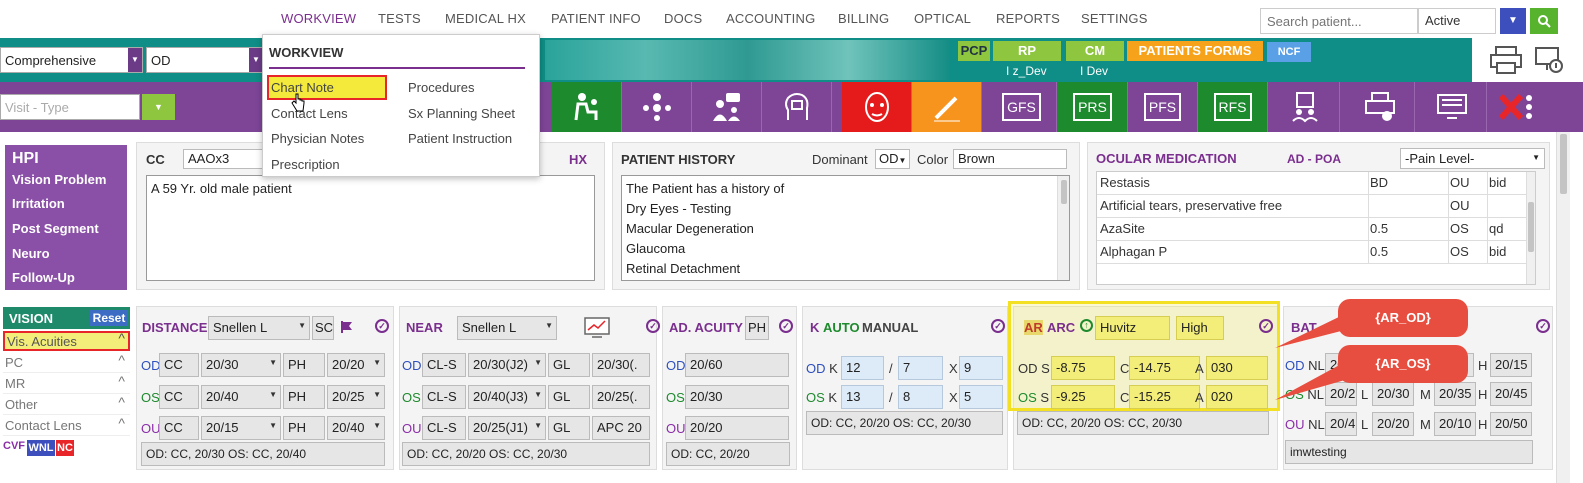  Describe the element at coordinates (1457, 21) in the screenshot. I see `status-select: Active` at that location.